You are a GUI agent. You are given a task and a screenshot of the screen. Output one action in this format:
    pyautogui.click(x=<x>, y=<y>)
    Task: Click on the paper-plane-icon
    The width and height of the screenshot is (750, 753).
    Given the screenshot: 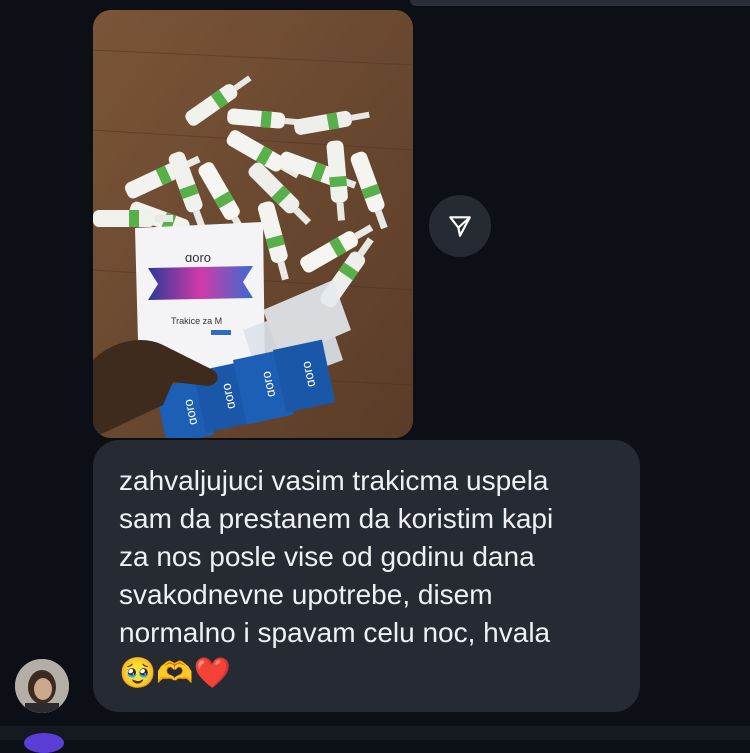 What is the action you would take?
    pyautogui.click(x=460, y=226)
    